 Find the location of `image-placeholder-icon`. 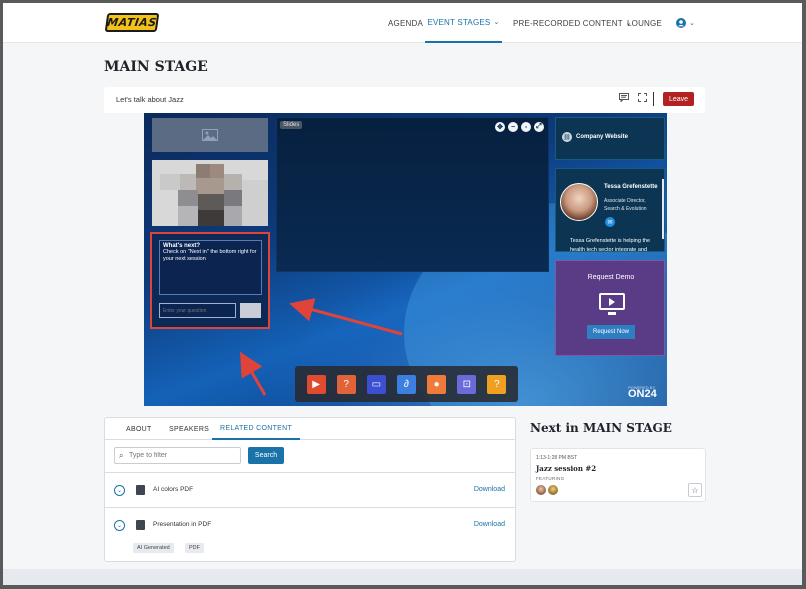

image-placeholder-icon is located at coordinates (210, 135).